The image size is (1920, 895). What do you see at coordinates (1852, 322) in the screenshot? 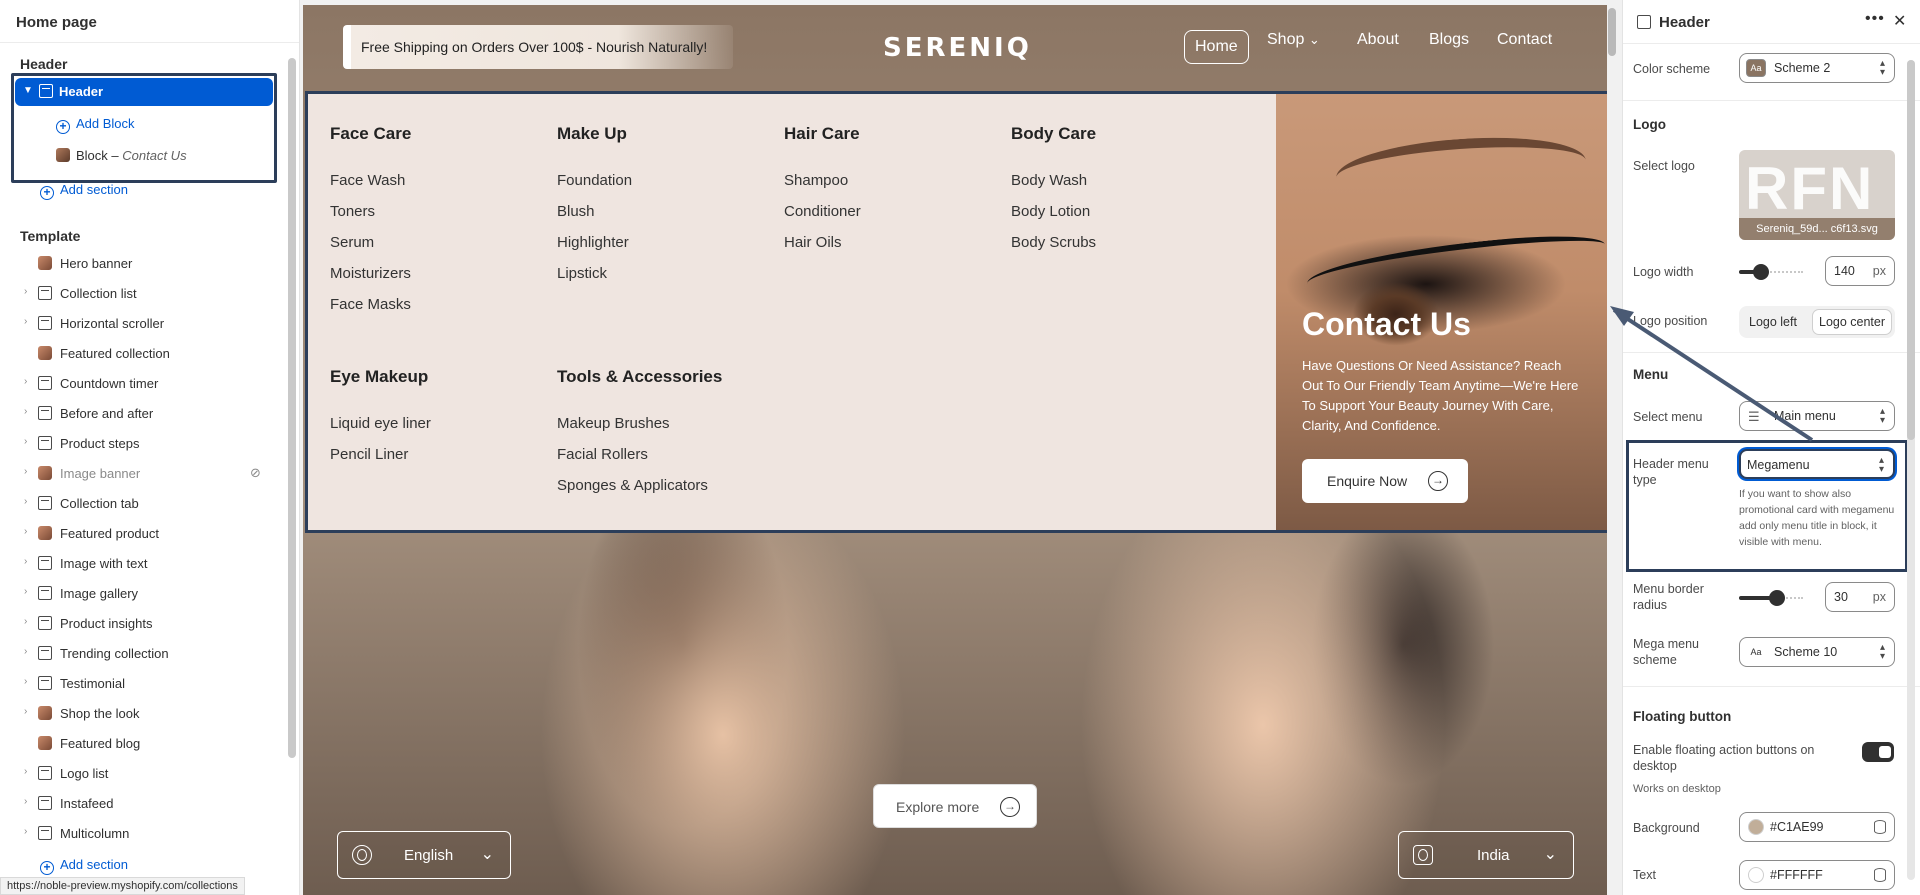
I see `logo-center-option: Logo center` at bounding box center [1852, 322].